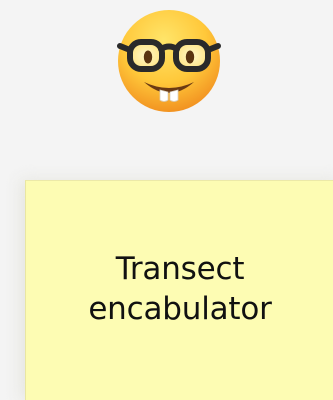  I want to click on sticky-note-line-2: encabulator, so click(180, 309).